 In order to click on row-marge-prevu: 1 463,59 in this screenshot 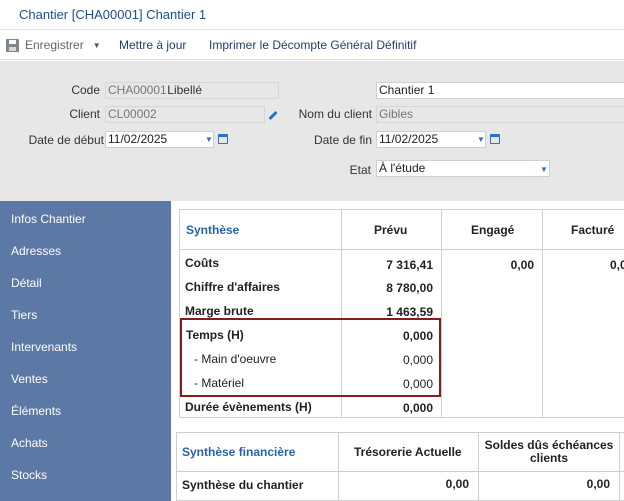, I will do `click(409, 312)`.